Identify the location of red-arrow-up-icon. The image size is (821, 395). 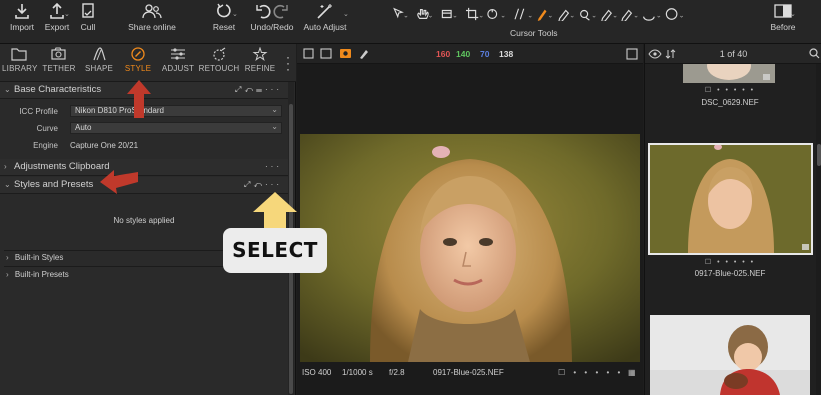
(139, 99).